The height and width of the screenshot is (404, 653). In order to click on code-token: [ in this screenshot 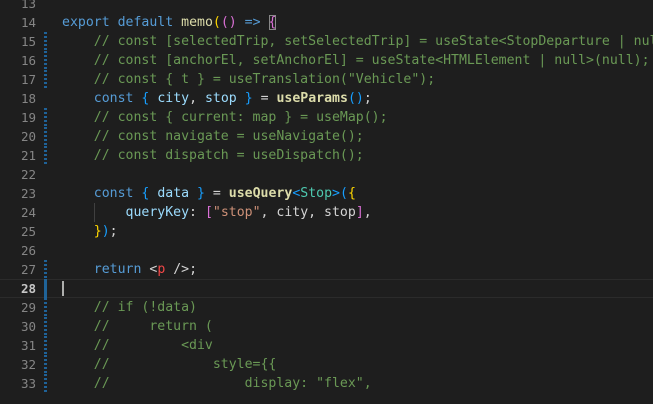, I will do `click(208, 212)`.